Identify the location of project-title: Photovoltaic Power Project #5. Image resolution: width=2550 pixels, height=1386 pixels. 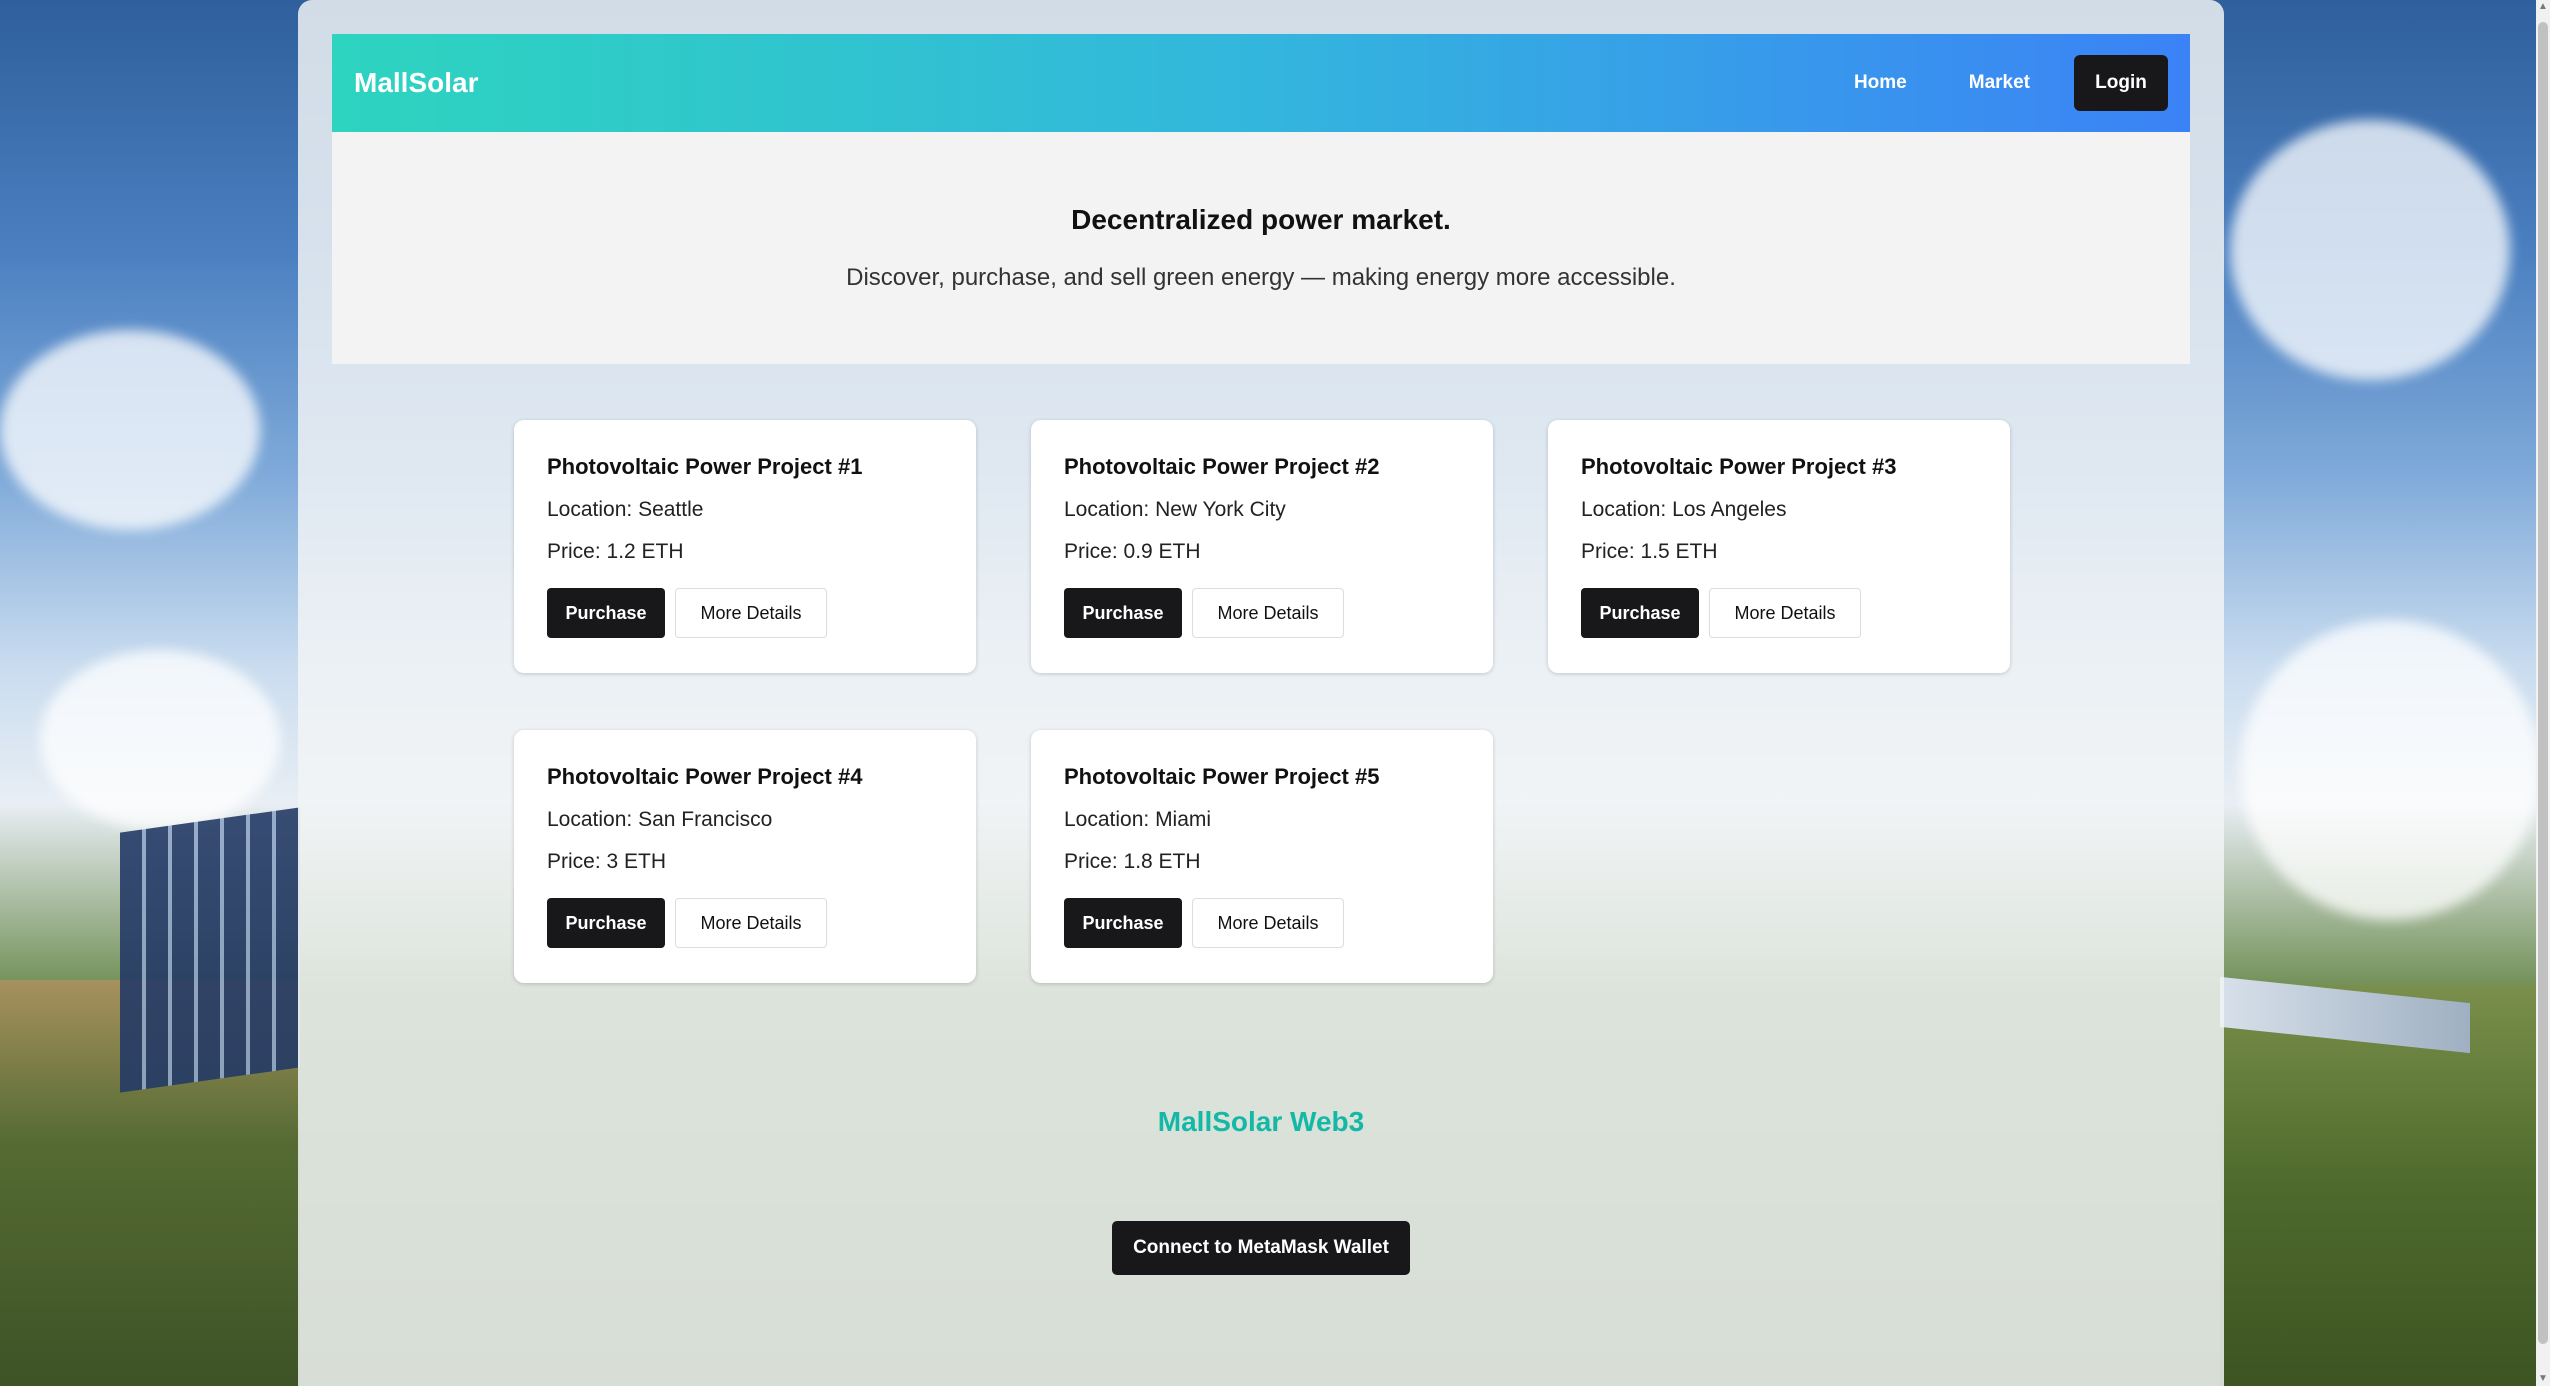
(1222, 776).